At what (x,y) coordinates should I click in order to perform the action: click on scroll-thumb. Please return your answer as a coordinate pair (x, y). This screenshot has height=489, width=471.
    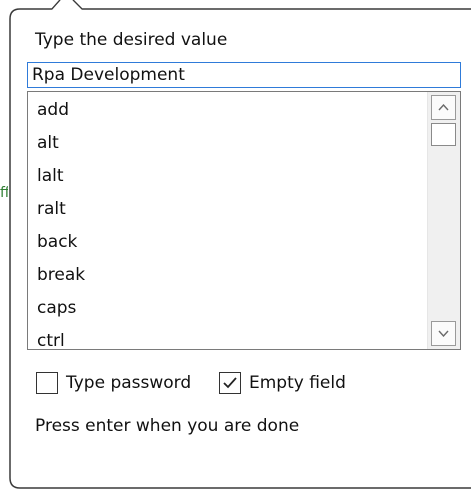
    Looking at the image, I should click on (443, 134).